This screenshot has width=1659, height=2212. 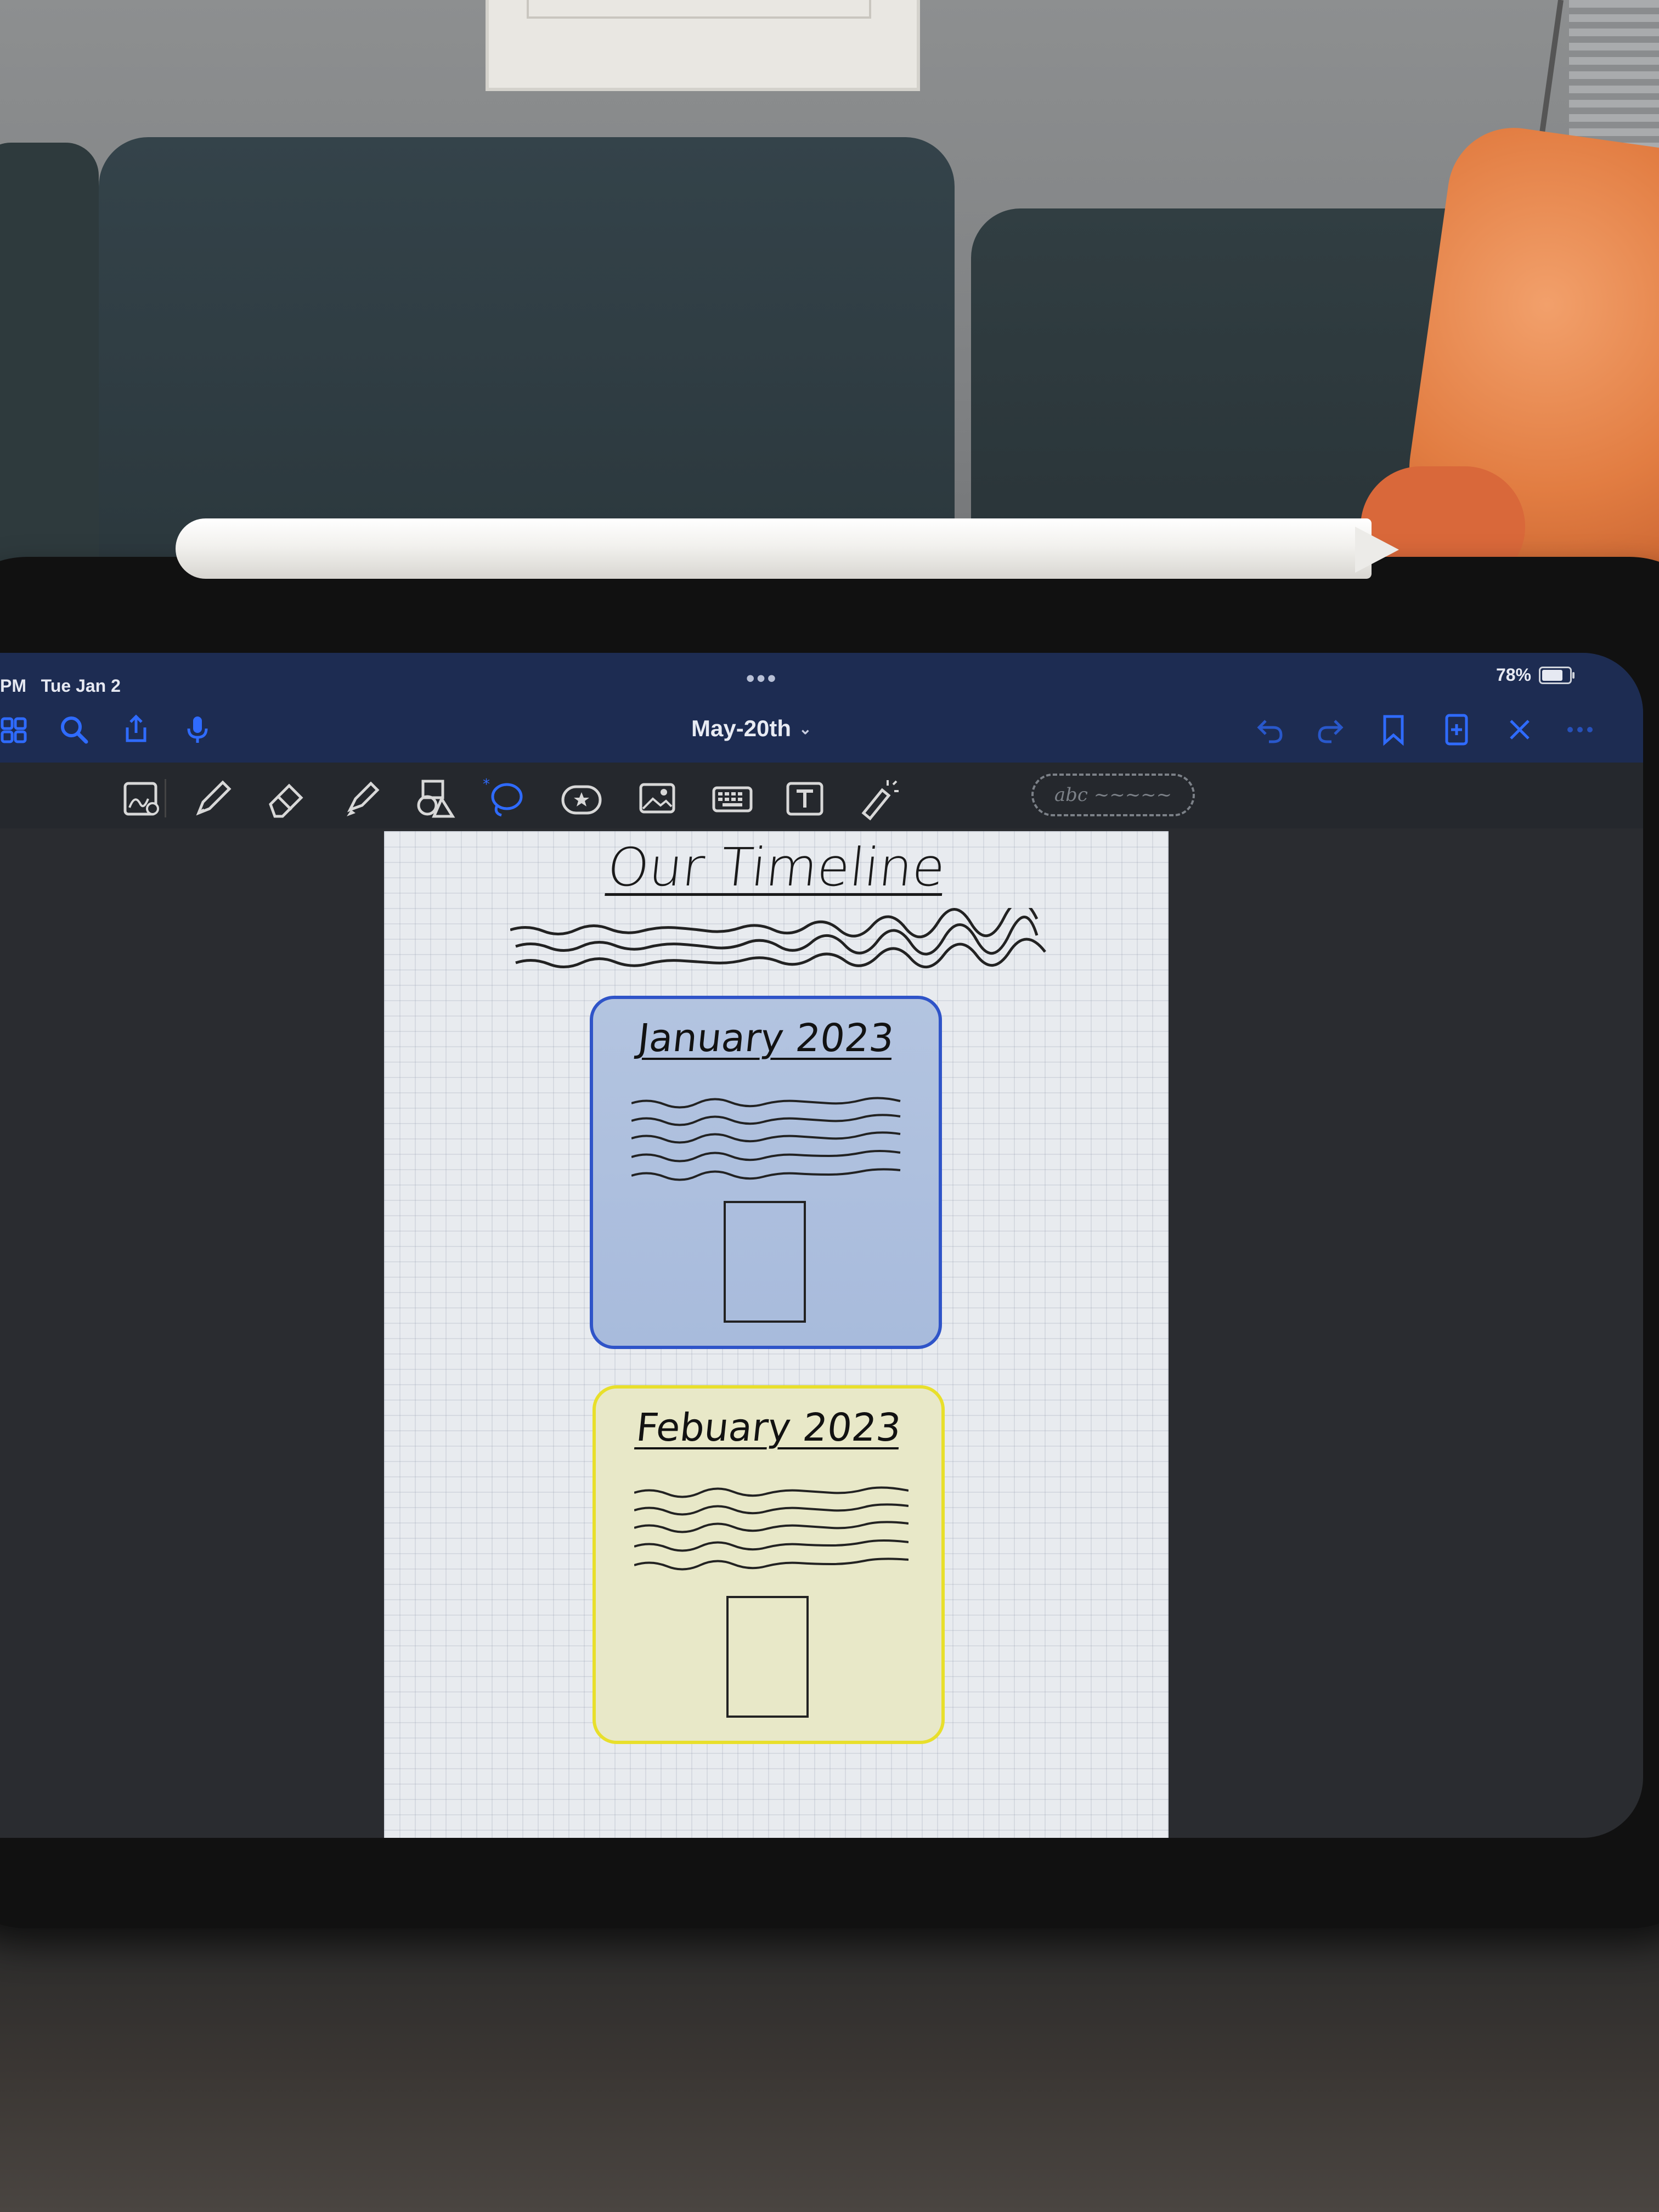 I want to click on tool-bar: * abc ~~~~~, so click(x=821, y=795).